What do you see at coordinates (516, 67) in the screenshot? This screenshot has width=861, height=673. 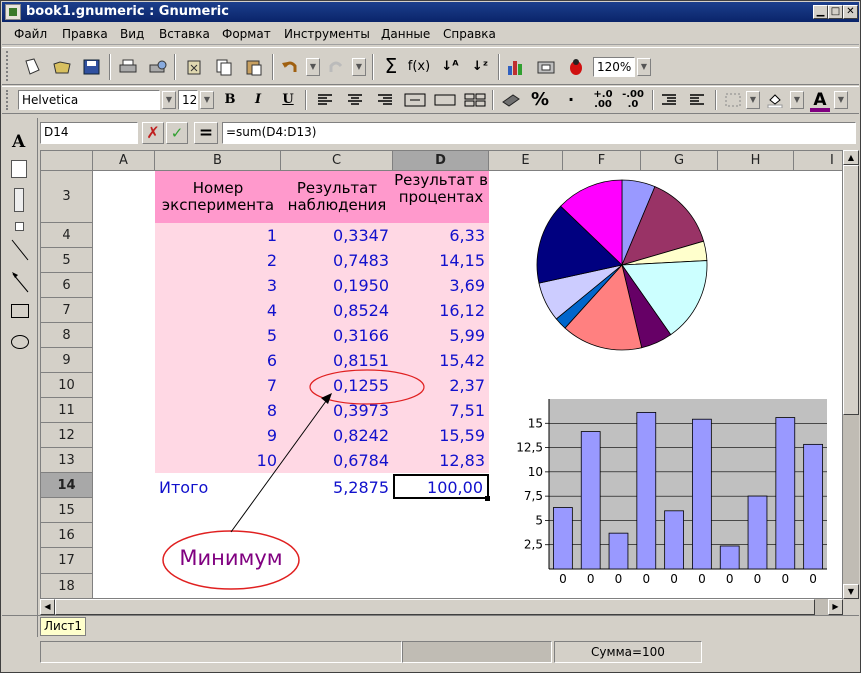 I see `chart-icon` at bounding box center [516, 67].